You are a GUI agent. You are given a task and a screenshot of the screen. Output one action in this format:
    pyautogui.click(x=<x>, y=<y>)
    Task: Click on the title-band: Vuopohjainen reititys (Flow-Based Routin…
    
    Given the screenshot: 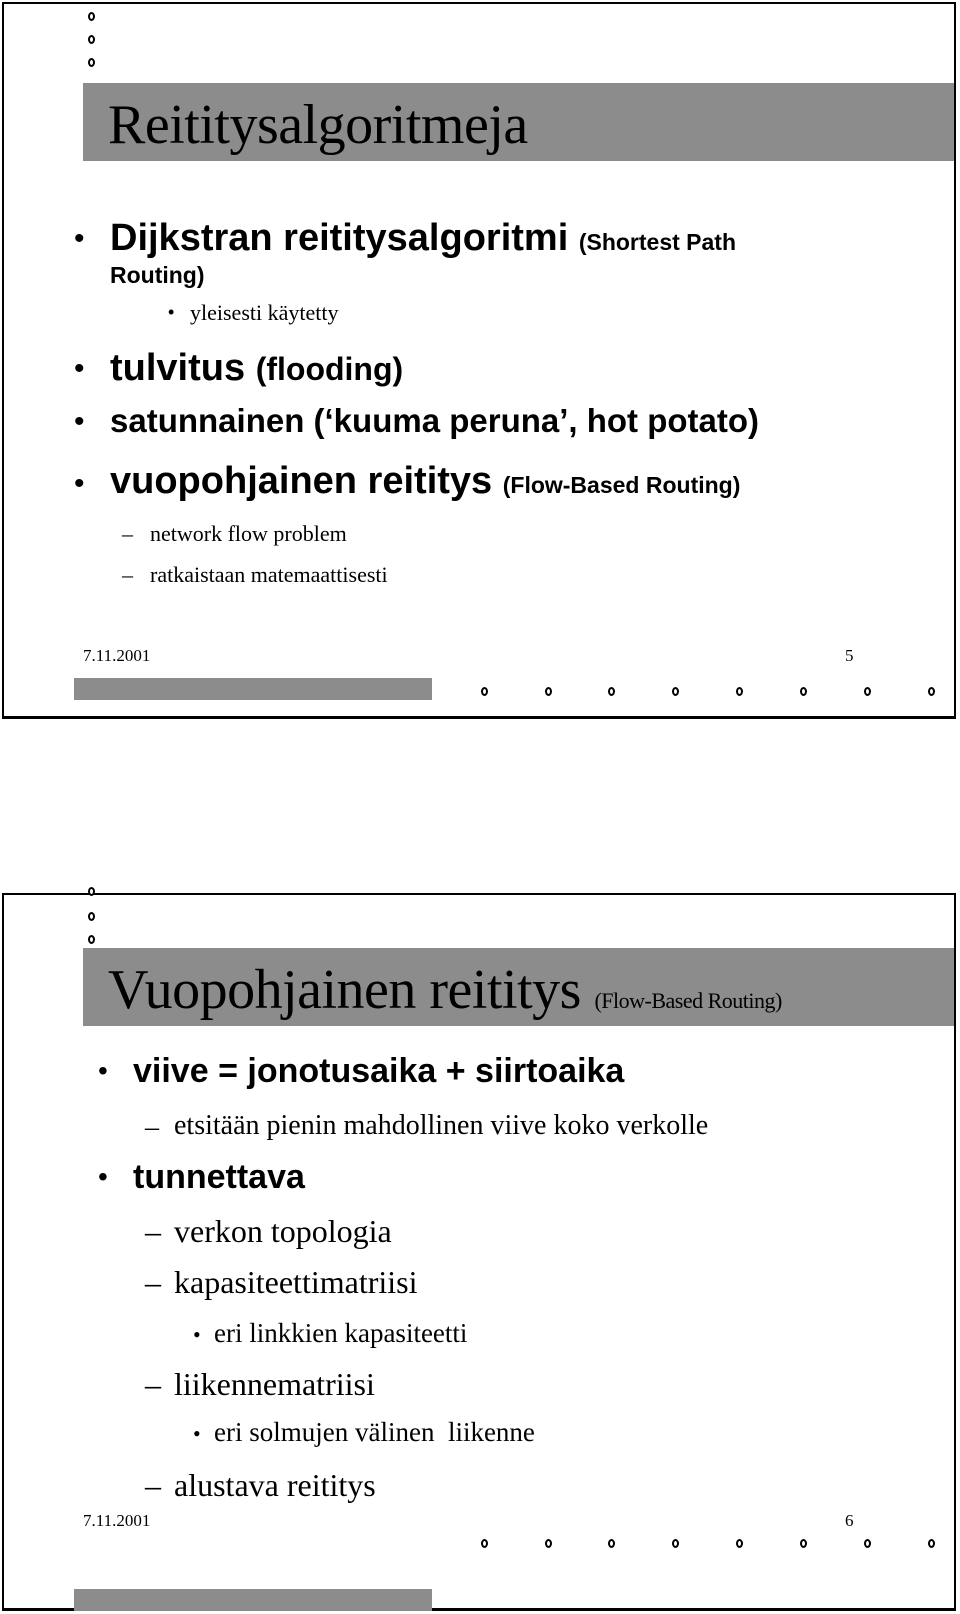 What is the action you would take?
    pyautogui.click(x=518, y=987)
    